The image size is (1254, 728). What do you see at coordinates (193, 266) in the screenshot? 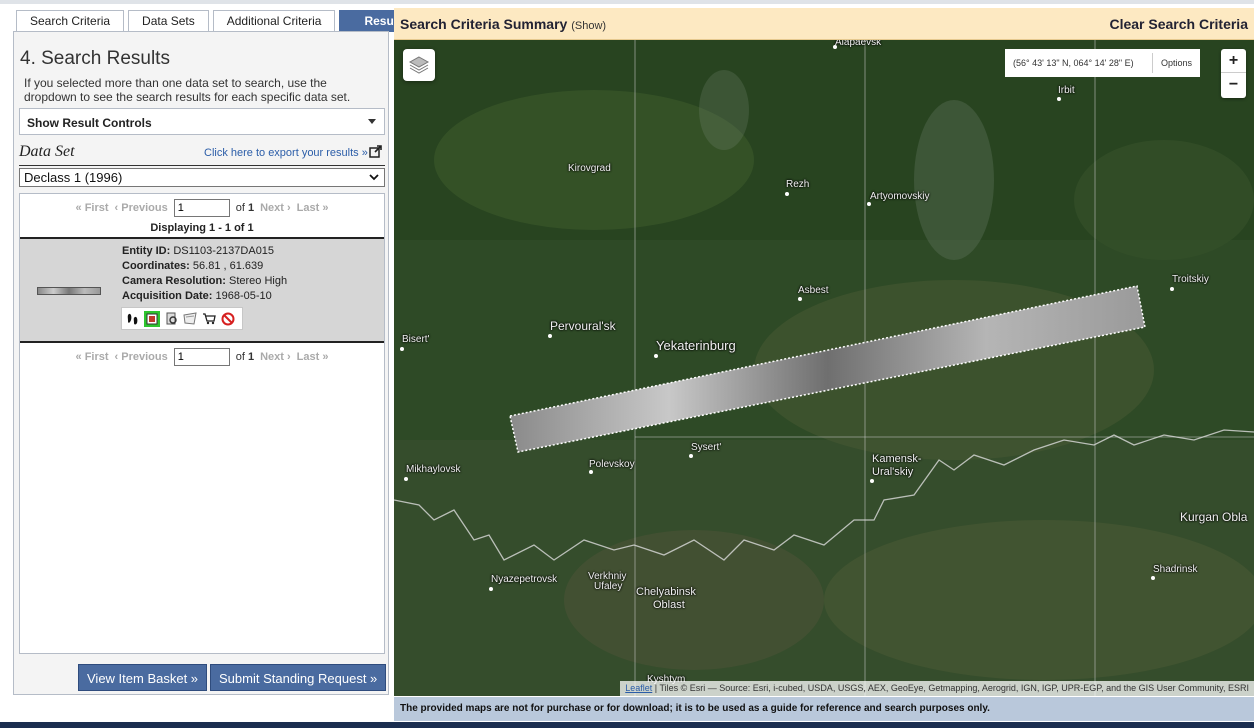
I see `coordinates-line: Coordinates: 56.81 , 61.639` at bounding box center [193, 266].